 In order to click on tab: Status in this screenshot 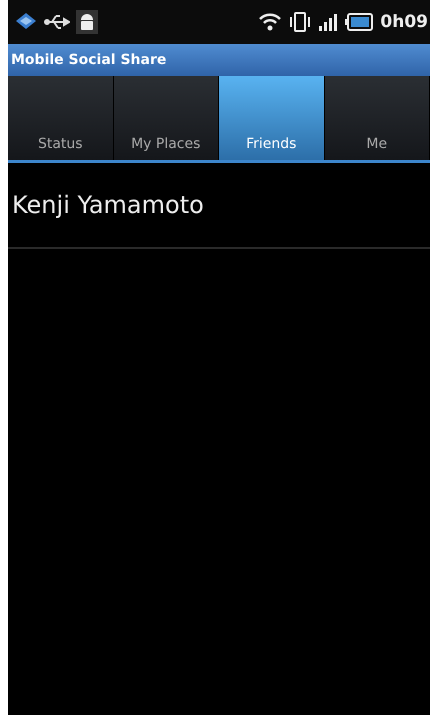, I will do `click(61, 118)`.